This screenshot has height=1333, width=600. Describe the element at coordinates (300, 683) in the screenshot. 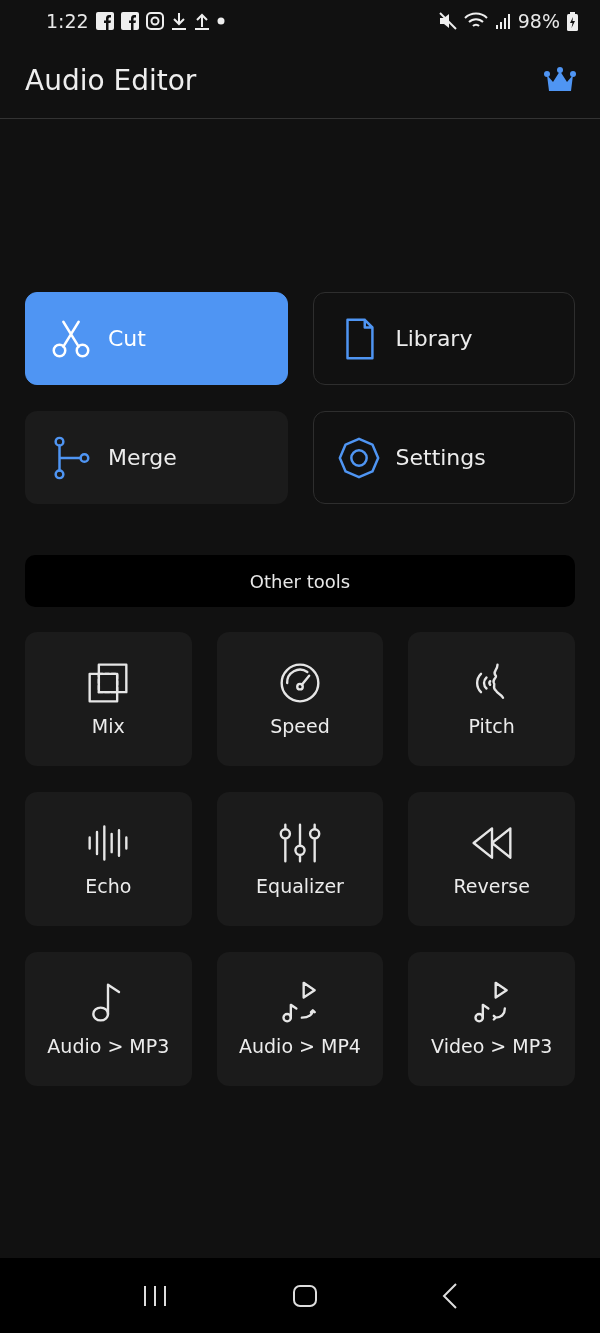

I see `gauge-icon` at that location.